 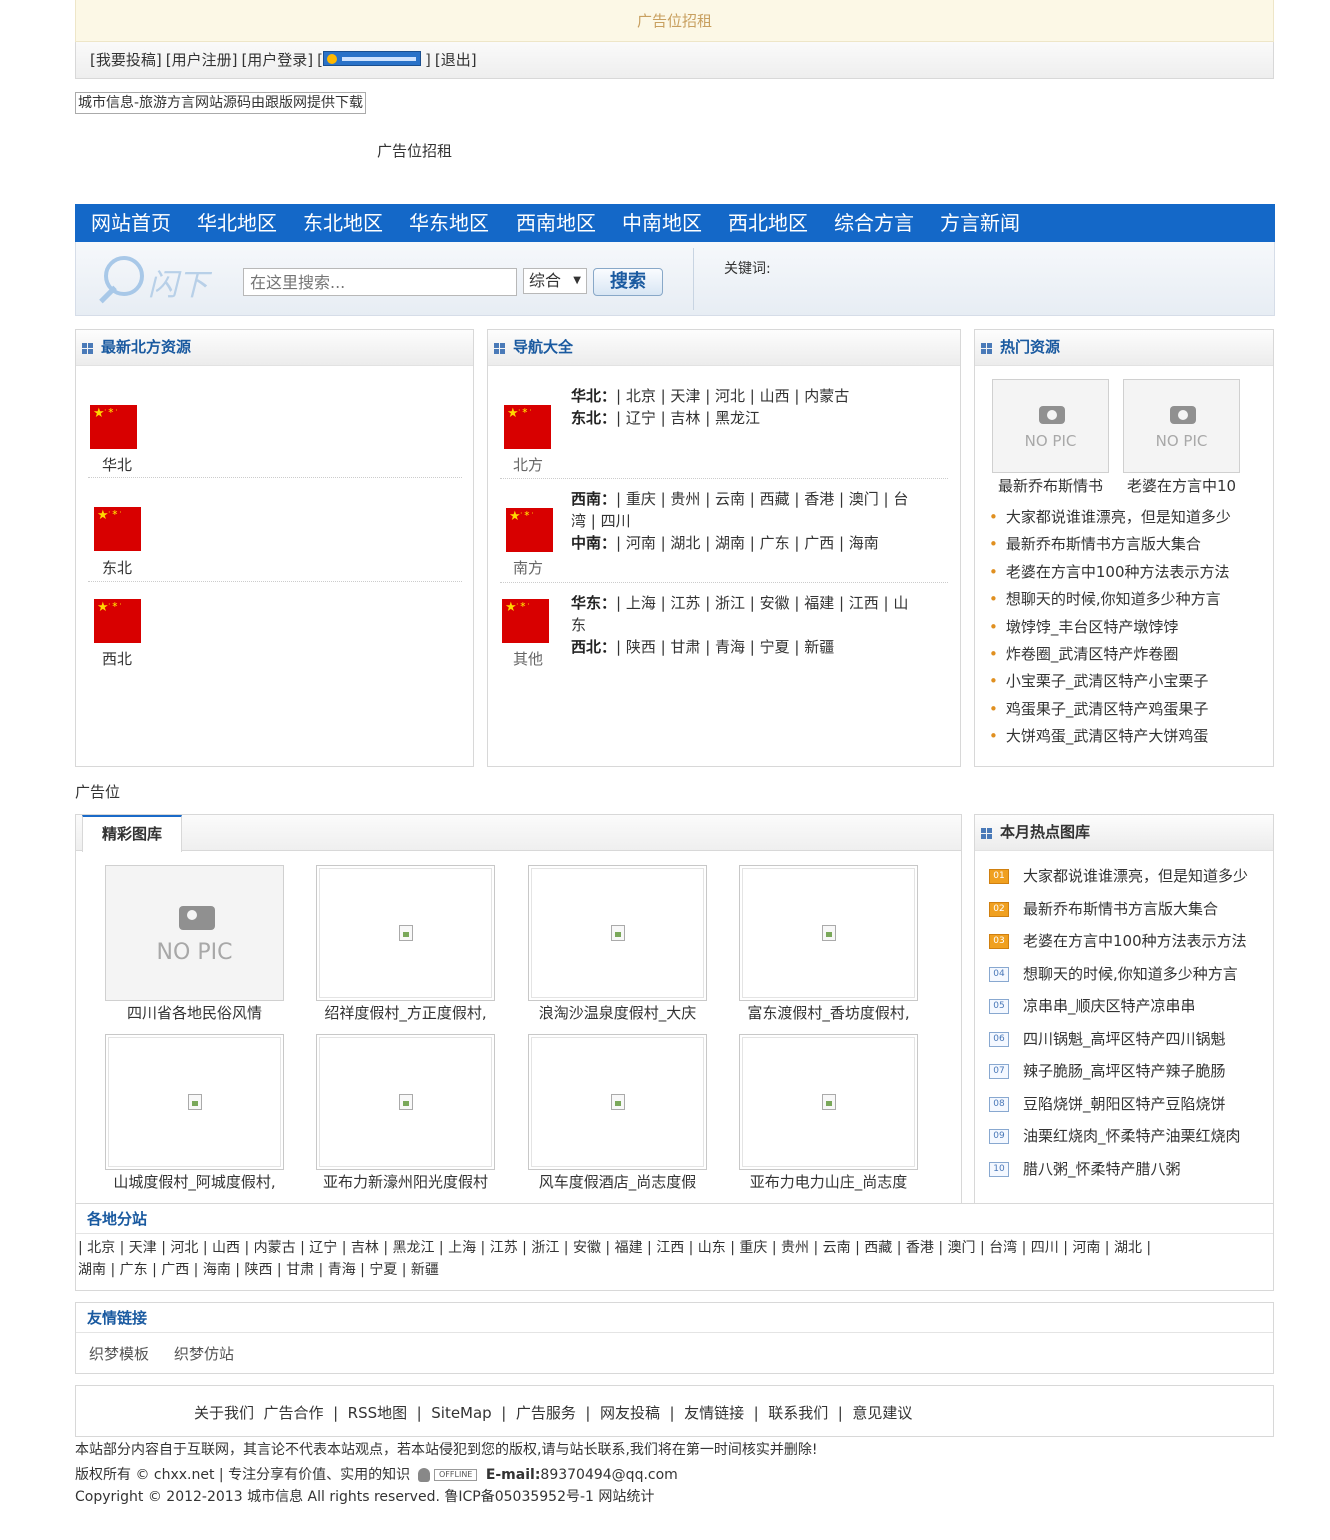 What do you see at coordinates (277, 60) in the screenshot?
I see `login-link: [用户登录]` at bounding box center [277, 60].